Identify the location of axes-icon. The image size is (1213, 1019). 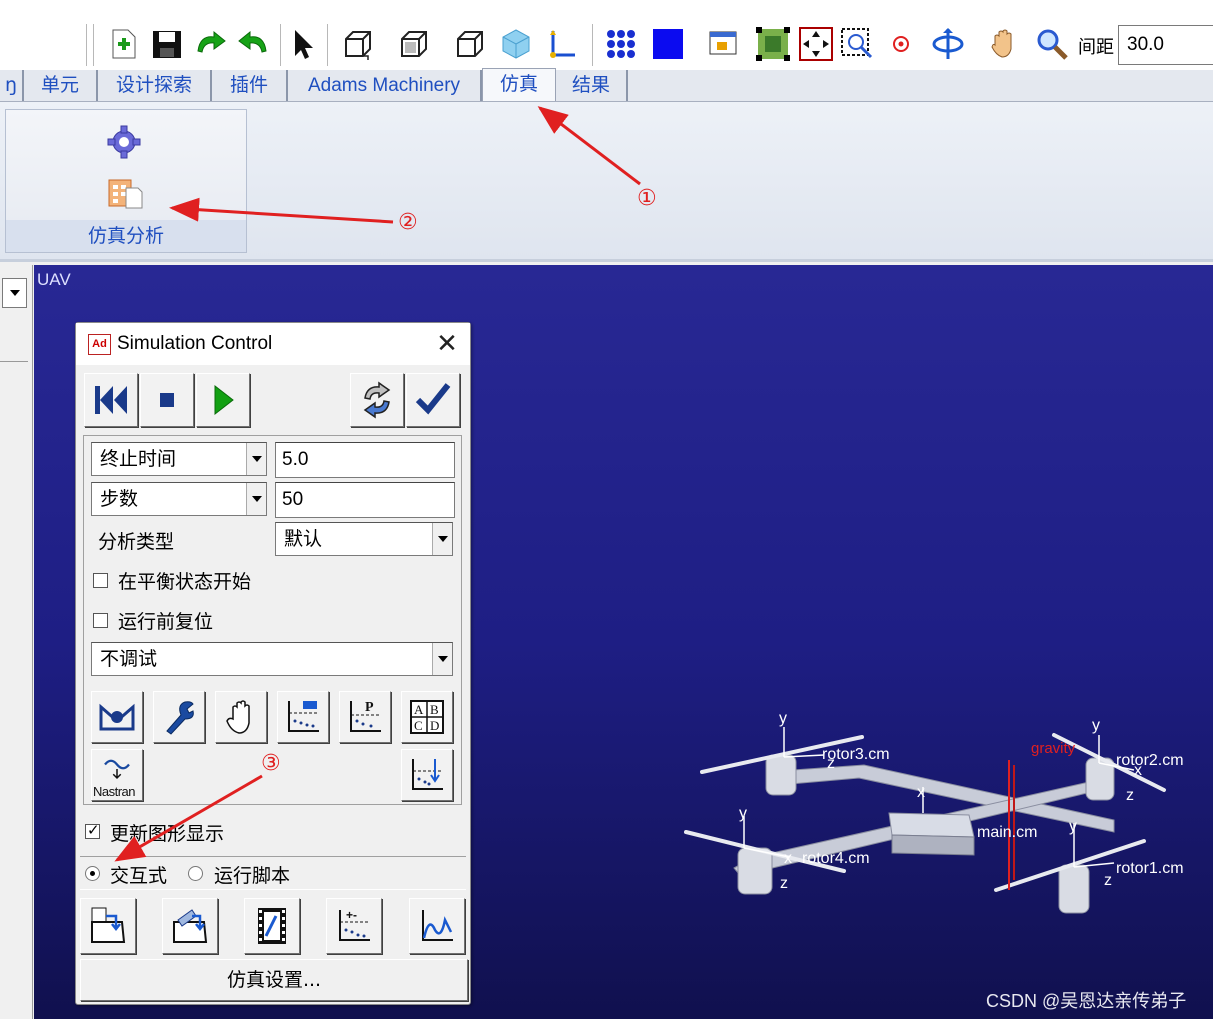
(562, 44).